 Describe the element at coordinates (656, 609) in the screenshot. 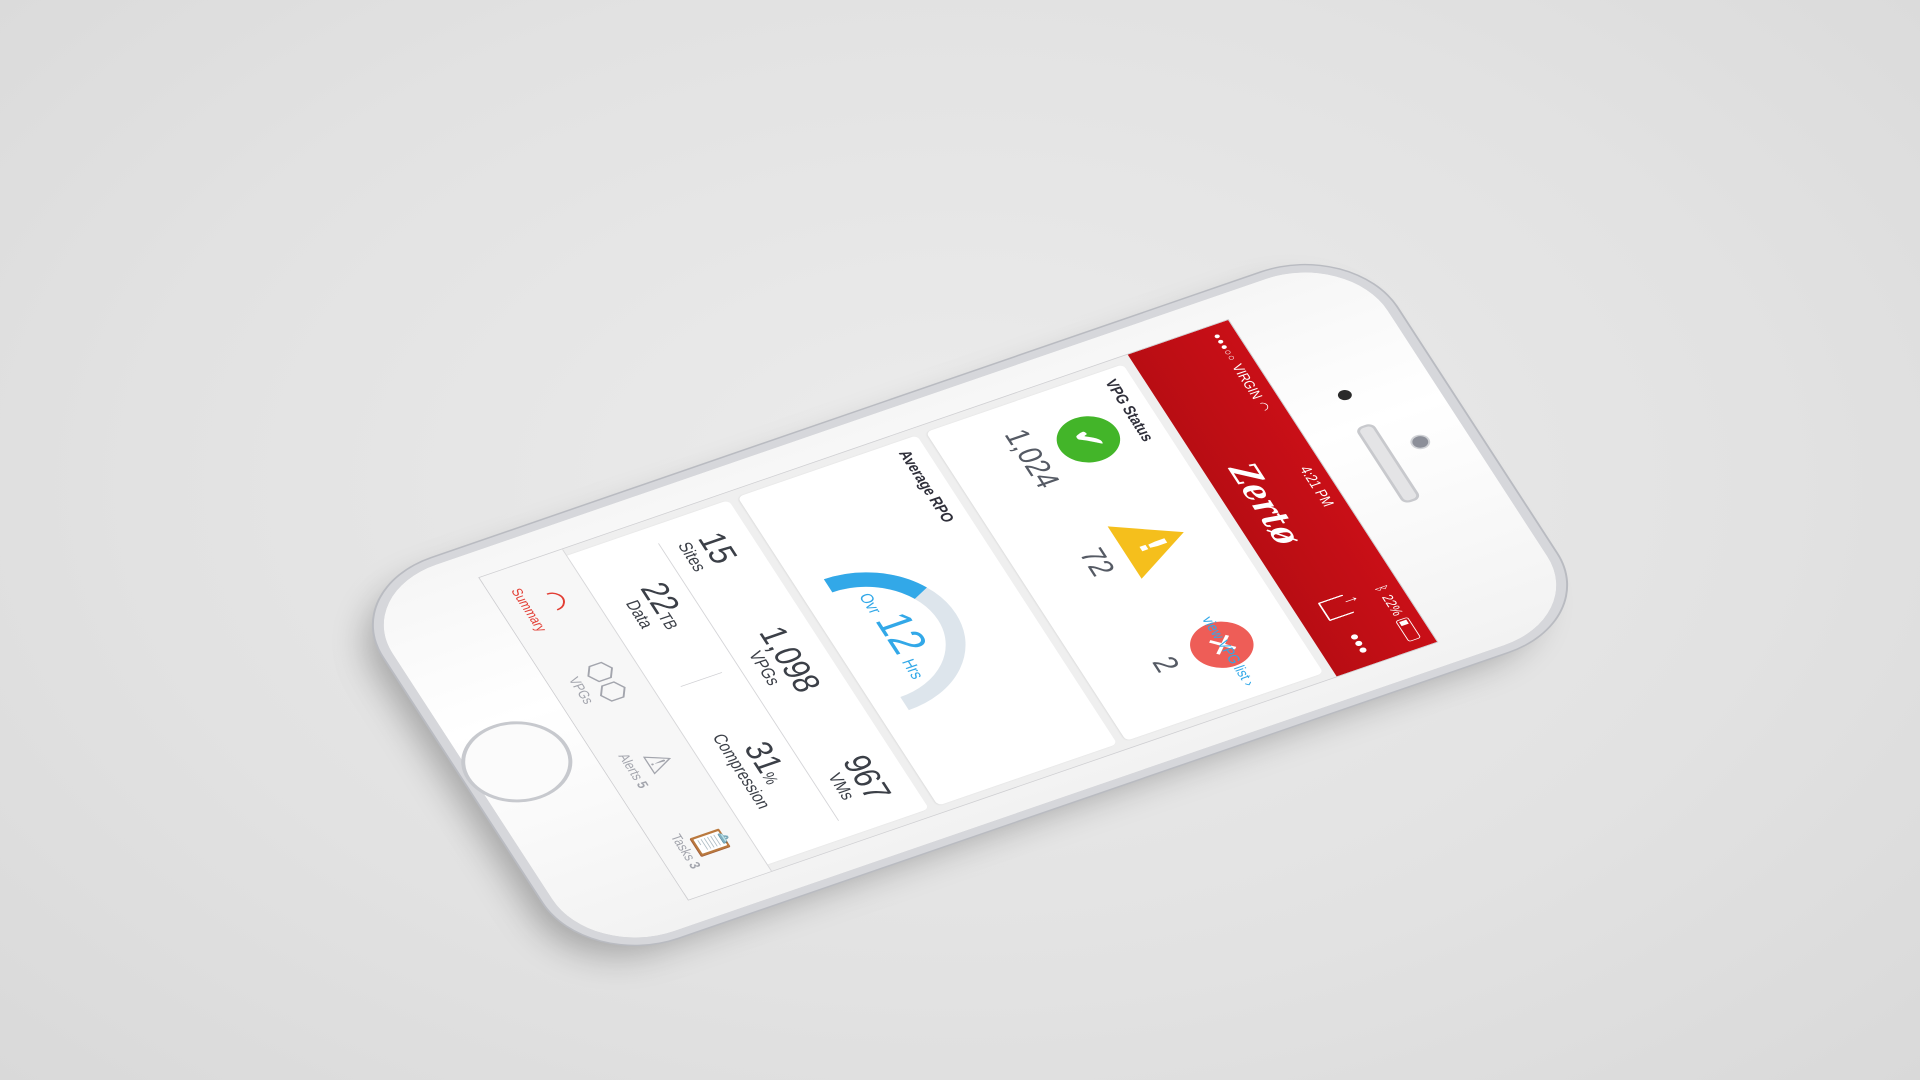

I see `stat-data: 22TB Data` at that location.